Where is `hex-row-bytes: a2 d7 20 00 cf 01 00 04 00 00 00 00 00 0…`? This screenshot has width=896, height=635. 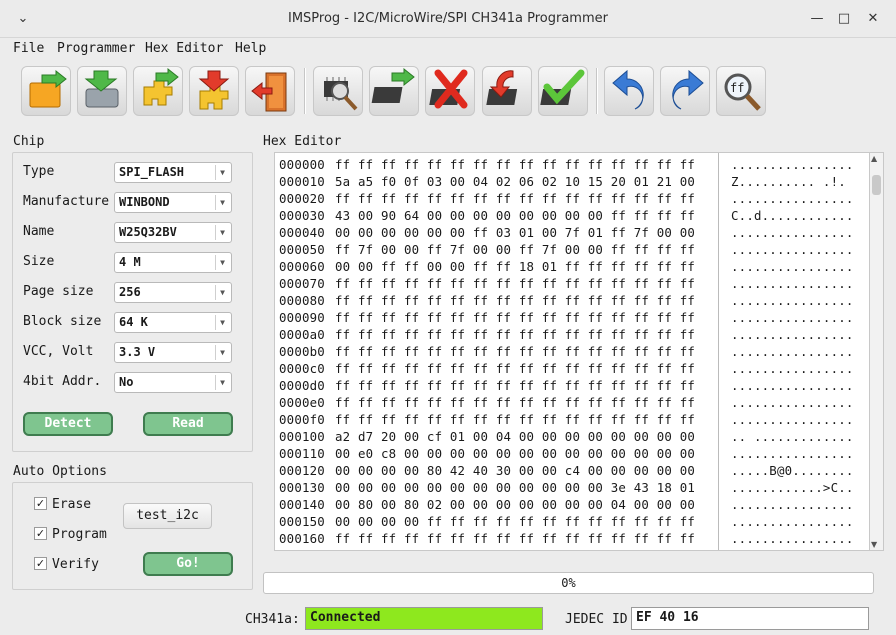
hex-row-bytes: a2 d7 20 00 cf 01 00 04 00 00 00 00 00 0… is located at coordinates (515, 436).